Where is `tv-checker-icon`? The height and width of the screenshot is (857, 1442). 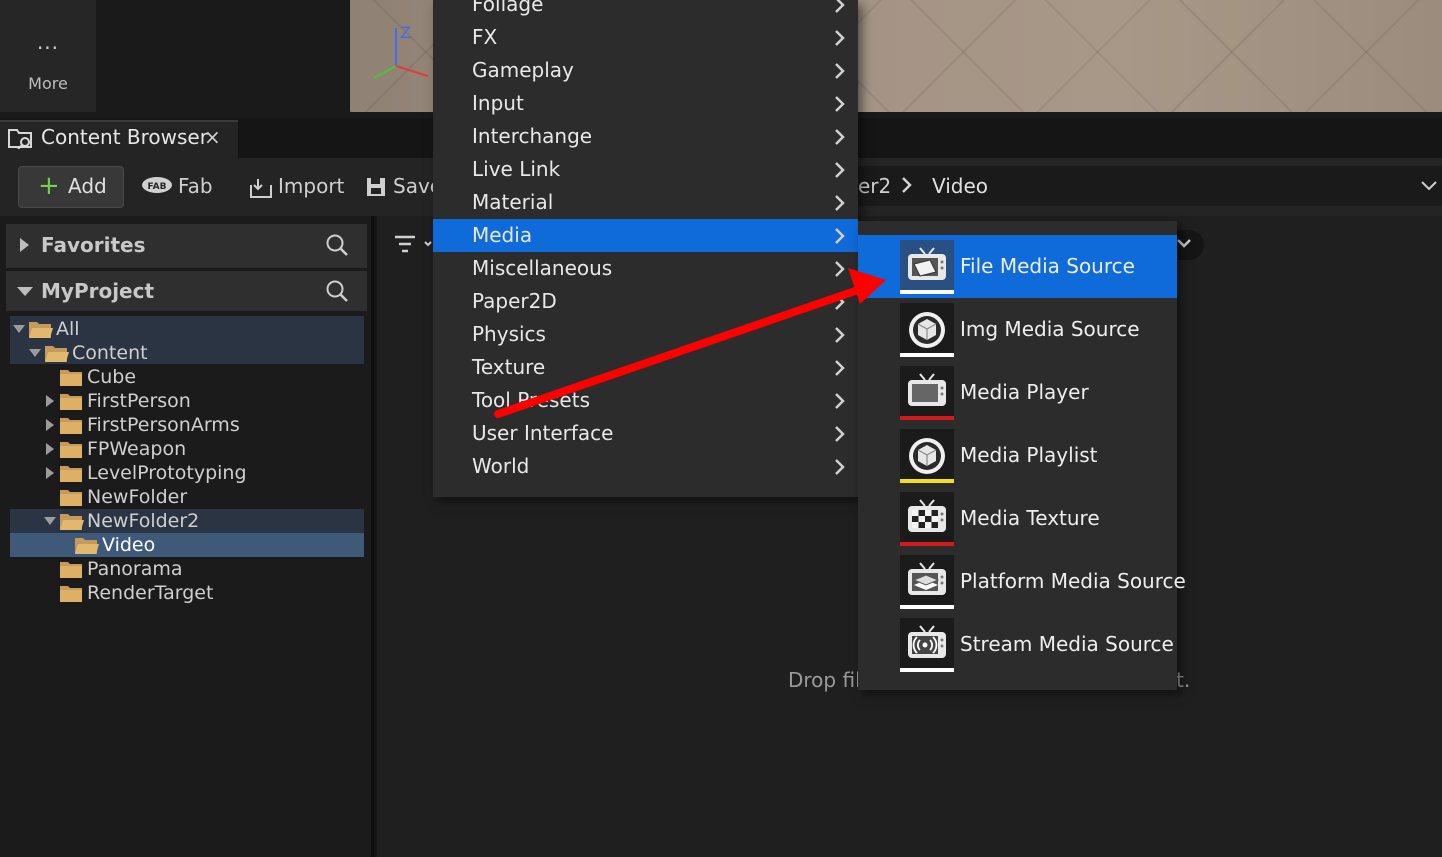
tv-checker-icon is located at coordinates (927, 519).